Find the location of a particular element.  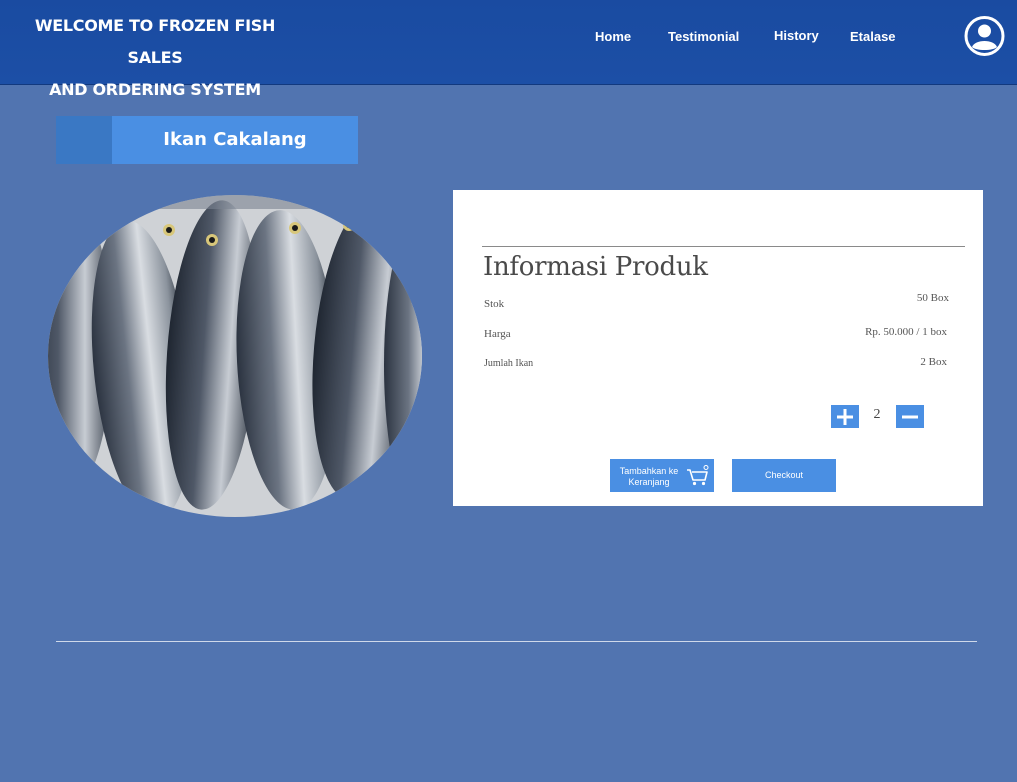

info-heading: Informasi Produk is located at coordinates (595, 267).